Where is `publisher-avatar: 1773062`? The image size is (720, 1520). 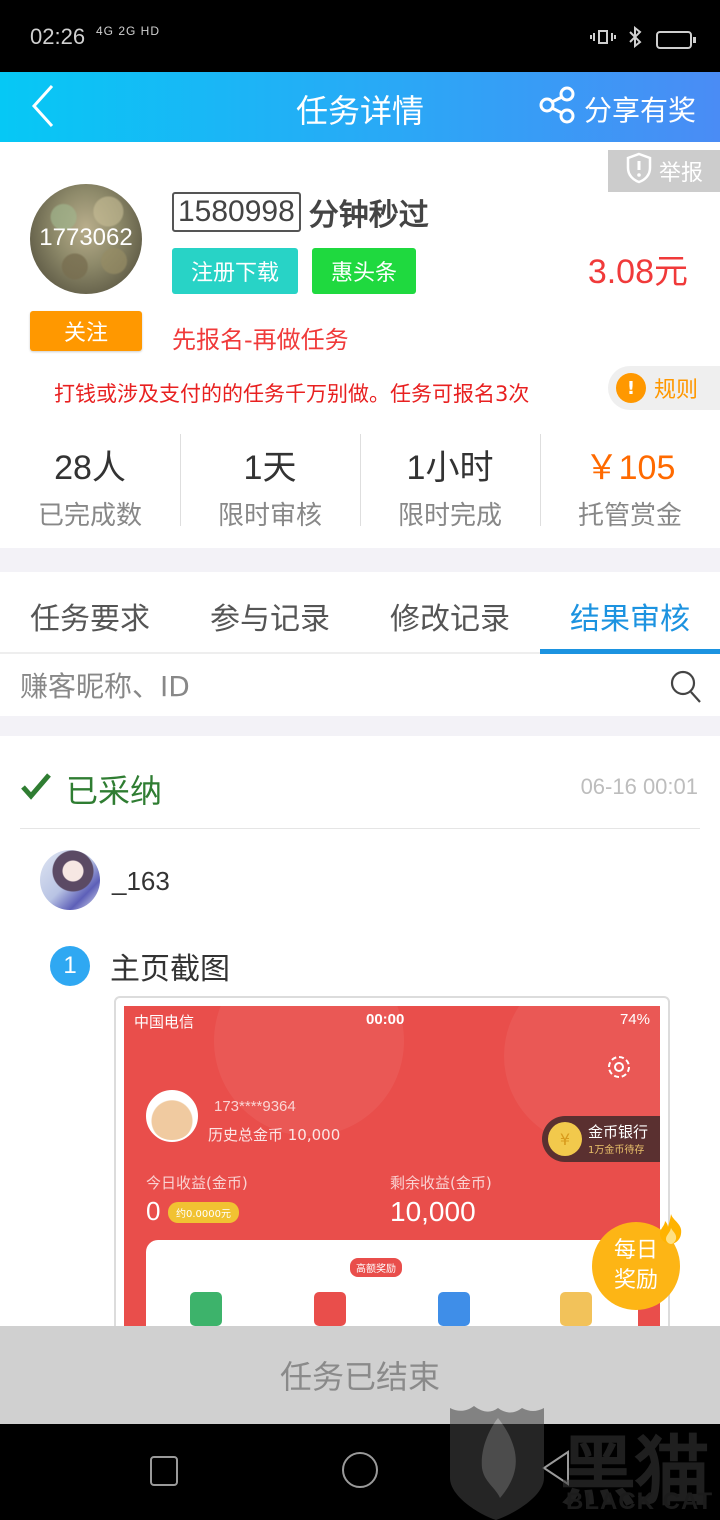
publisher-avatar: 1773062 is located at coordinates (86, 239).